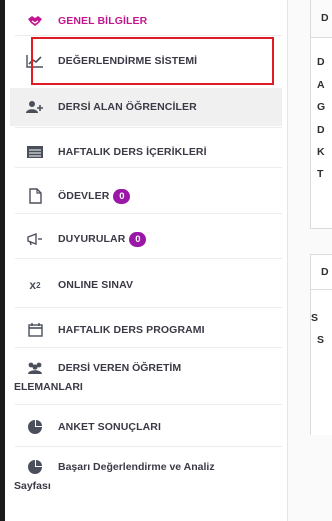  I want to click on menu-item-label: HAFTALIK DERS İÇERİKLERİ, so click(132, 152).